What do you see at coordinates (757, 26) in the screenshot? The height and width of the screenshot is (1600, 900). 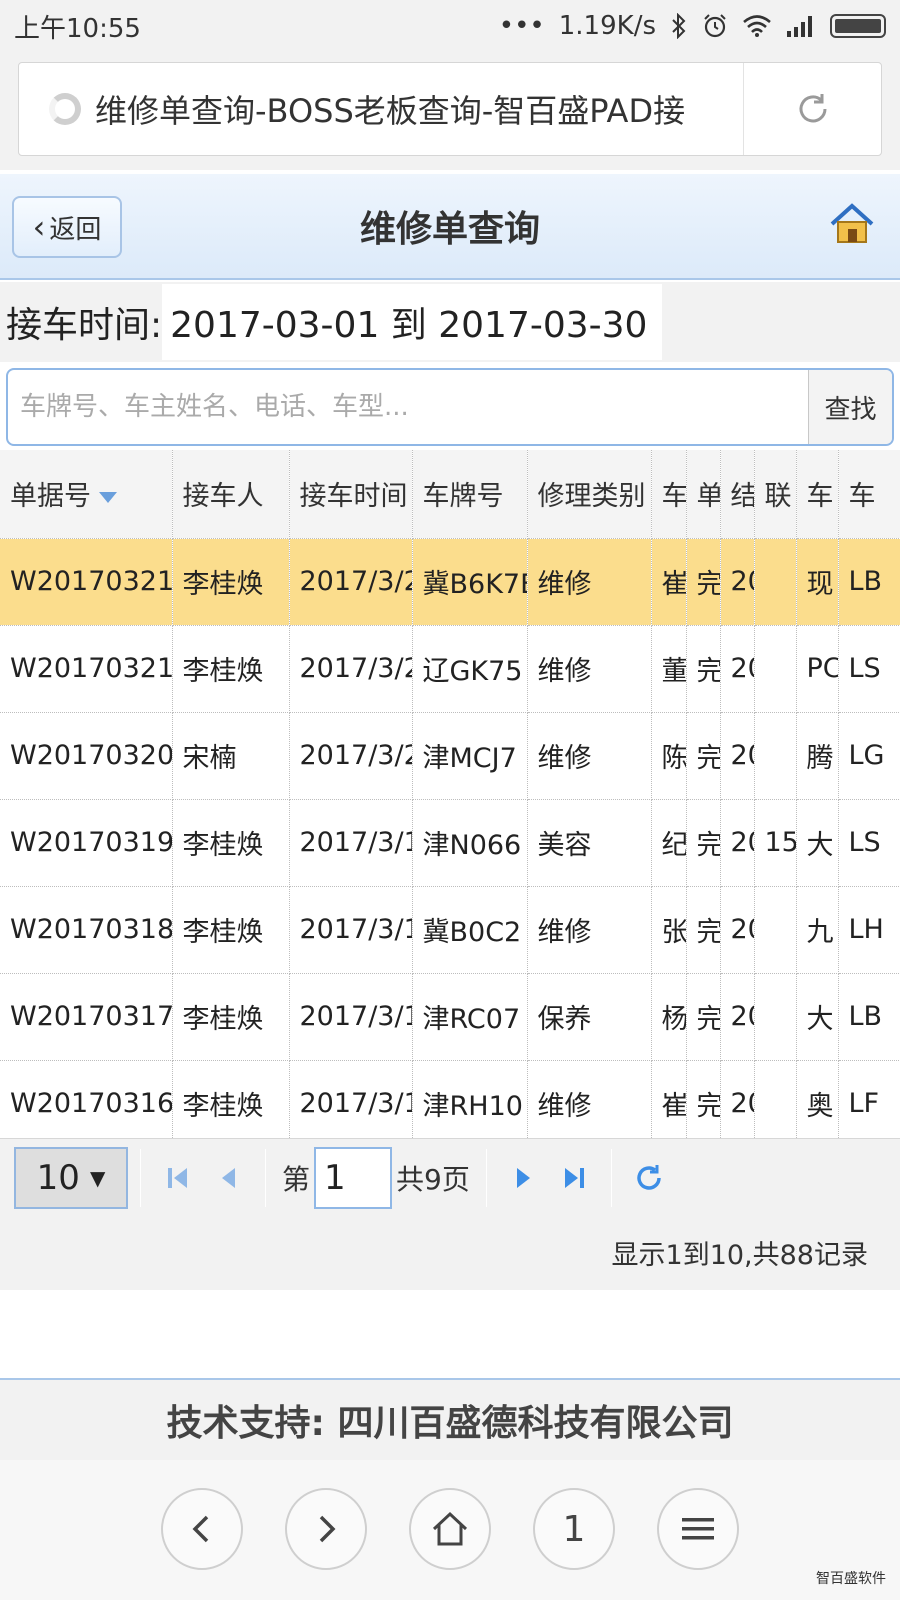 I see `wifi-icon` at bounding box center [757, 26].